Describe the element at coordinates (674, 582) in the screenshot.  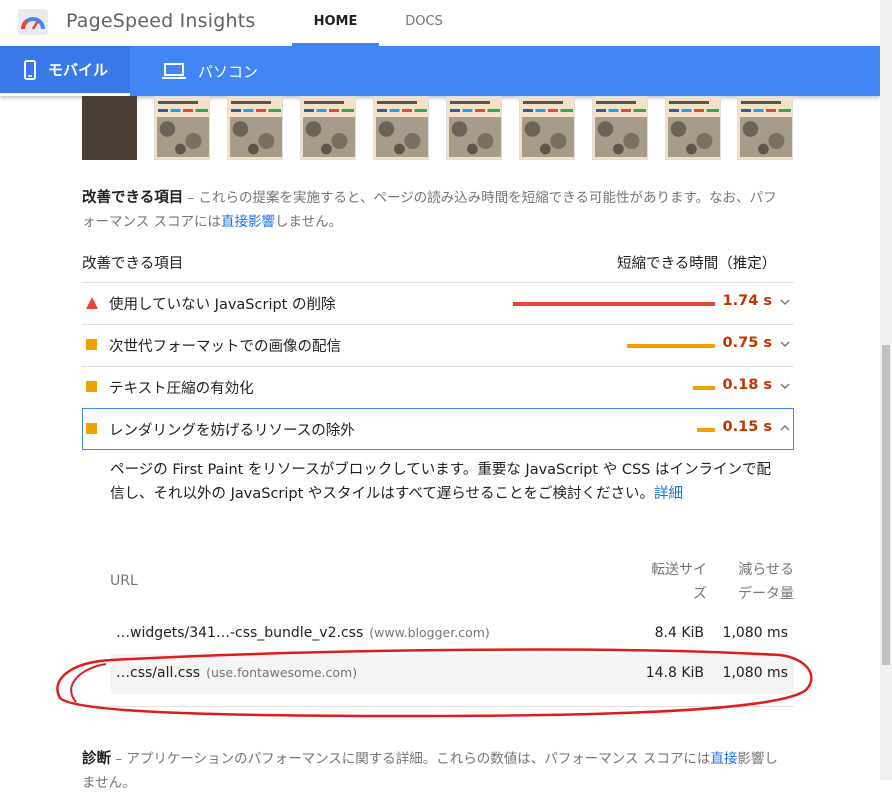
I see `column-header-transfer-size: 転送サイ ズ` at that location.